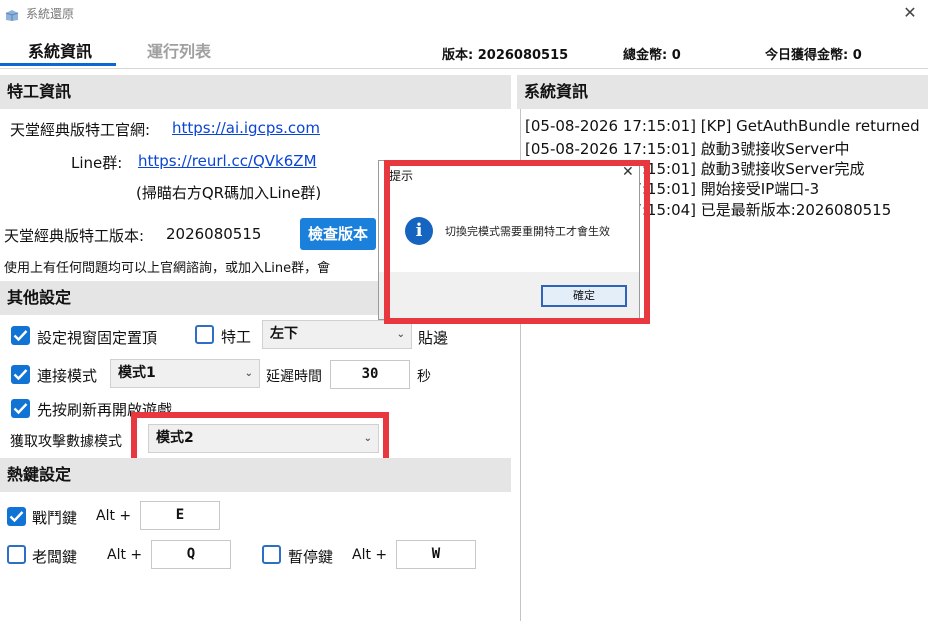 The height and width of the screenshot is (621, 928). Describe the element at coordinates (97, 163) in the screenshot. I see `line-label: Line群:` at that location.